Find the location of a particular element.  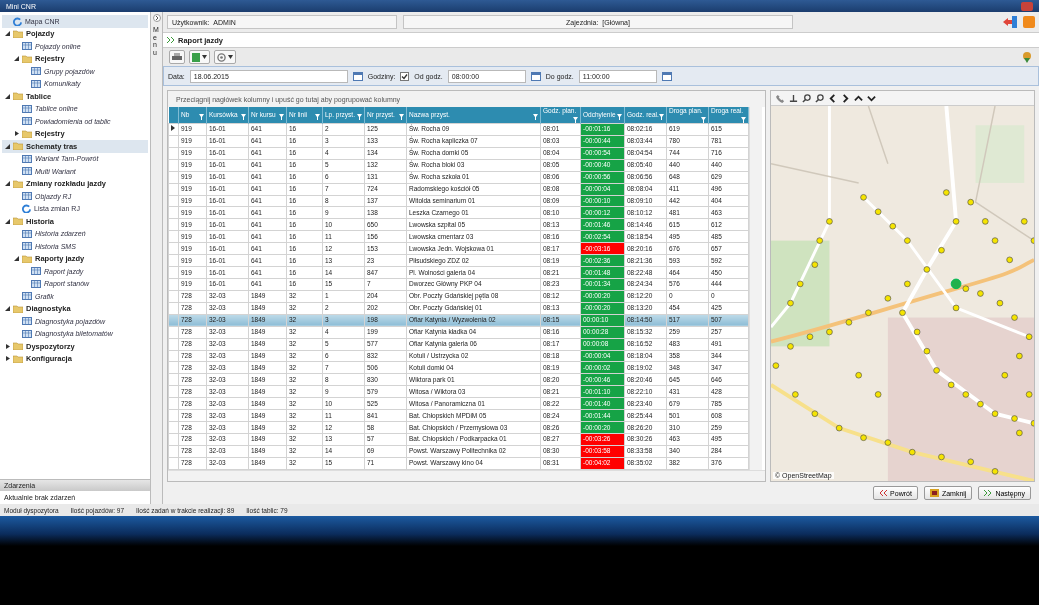

chevron-down-icon is located at coordinates (871, 98).